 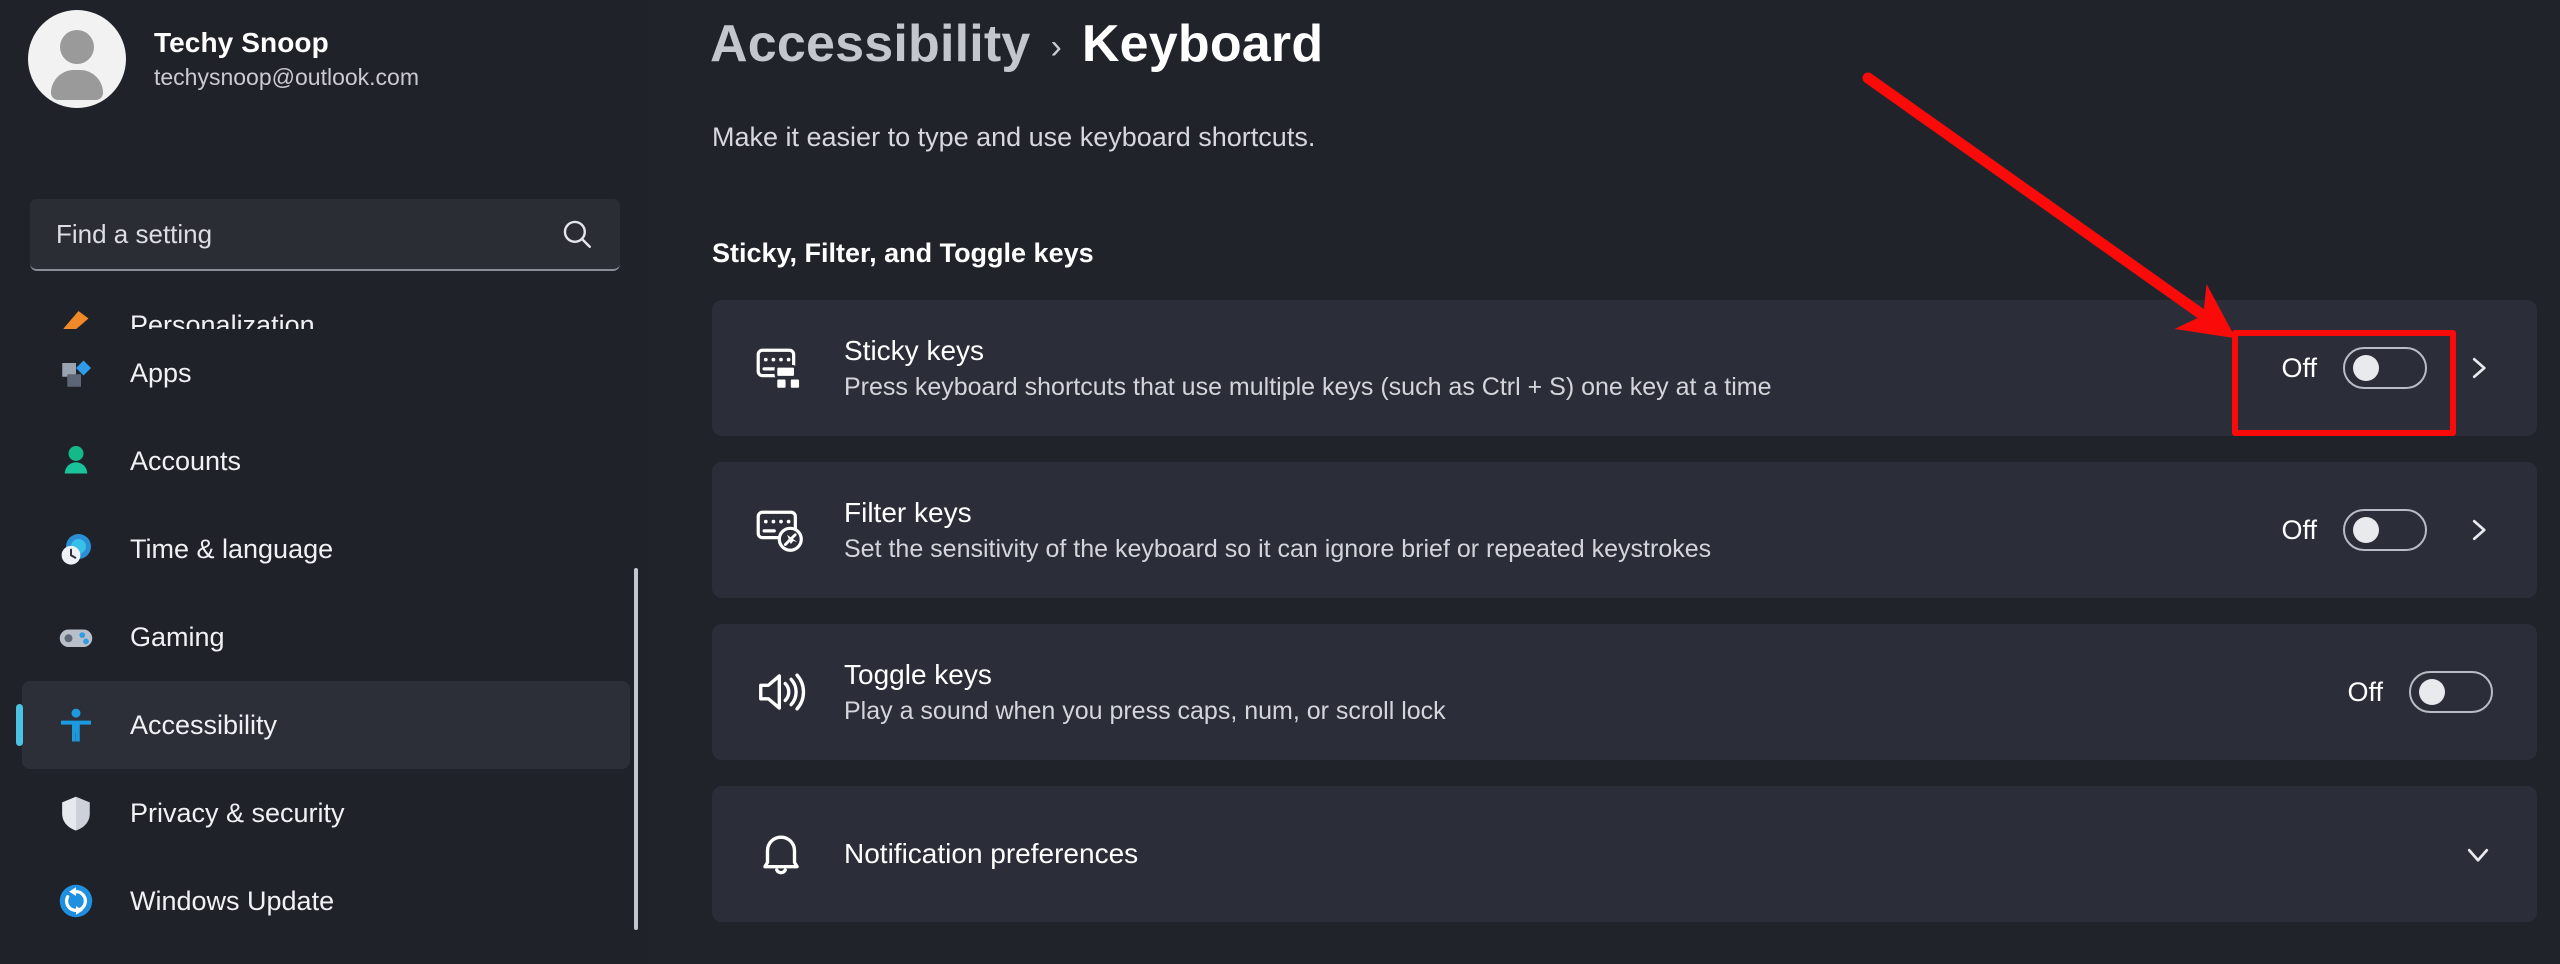 I want to click on account-name: Techy Snoop, so click(x=241, y=42).